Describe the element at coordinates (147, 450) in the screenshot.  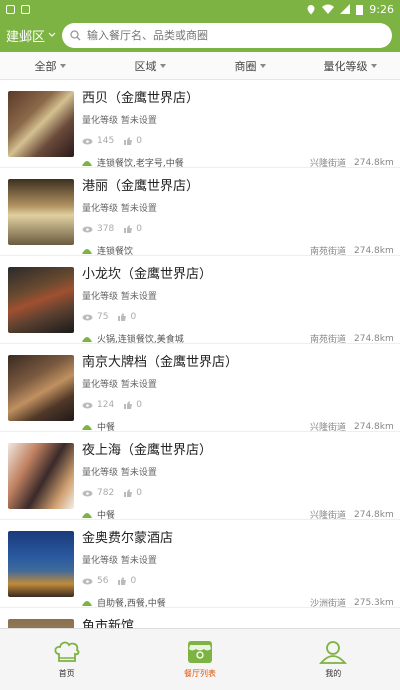
I see `restaurant-name: 夜上海（金鹰世界店）` at that location.